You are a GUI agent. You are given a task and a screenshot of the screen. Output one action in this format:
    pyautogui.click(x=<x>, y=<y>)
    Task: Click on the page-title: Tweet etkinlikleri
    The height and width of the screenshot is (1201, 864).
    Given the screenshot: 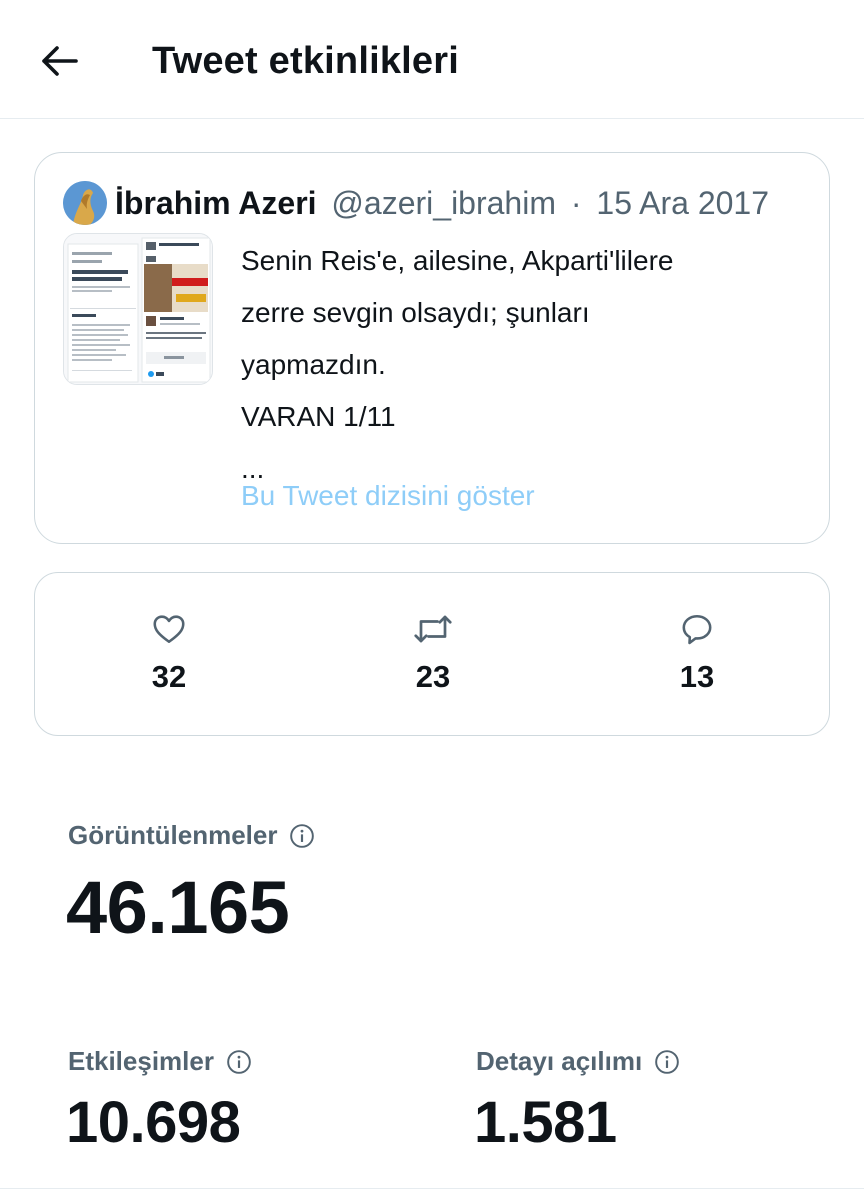 What is the action you would take?
    pyautogui.click(x=306, y=61)
    